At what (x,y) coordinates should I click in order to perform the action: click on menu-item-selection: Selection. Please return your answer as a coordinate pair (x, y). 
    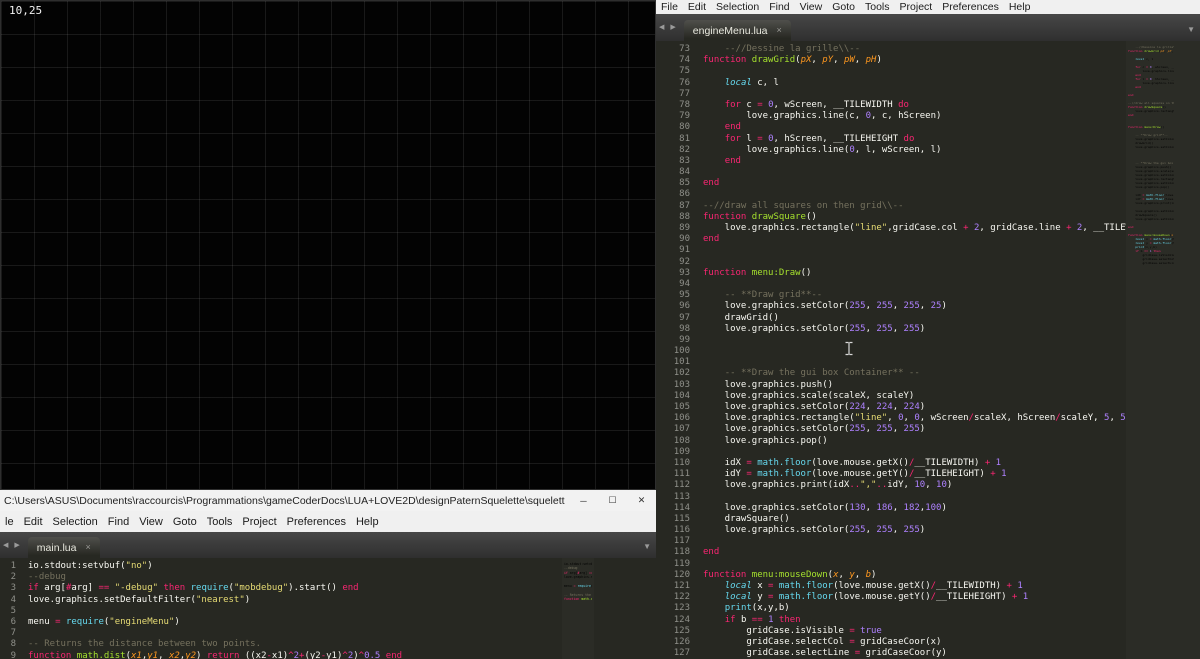
    Looking at the image, I should click on (75, 522).